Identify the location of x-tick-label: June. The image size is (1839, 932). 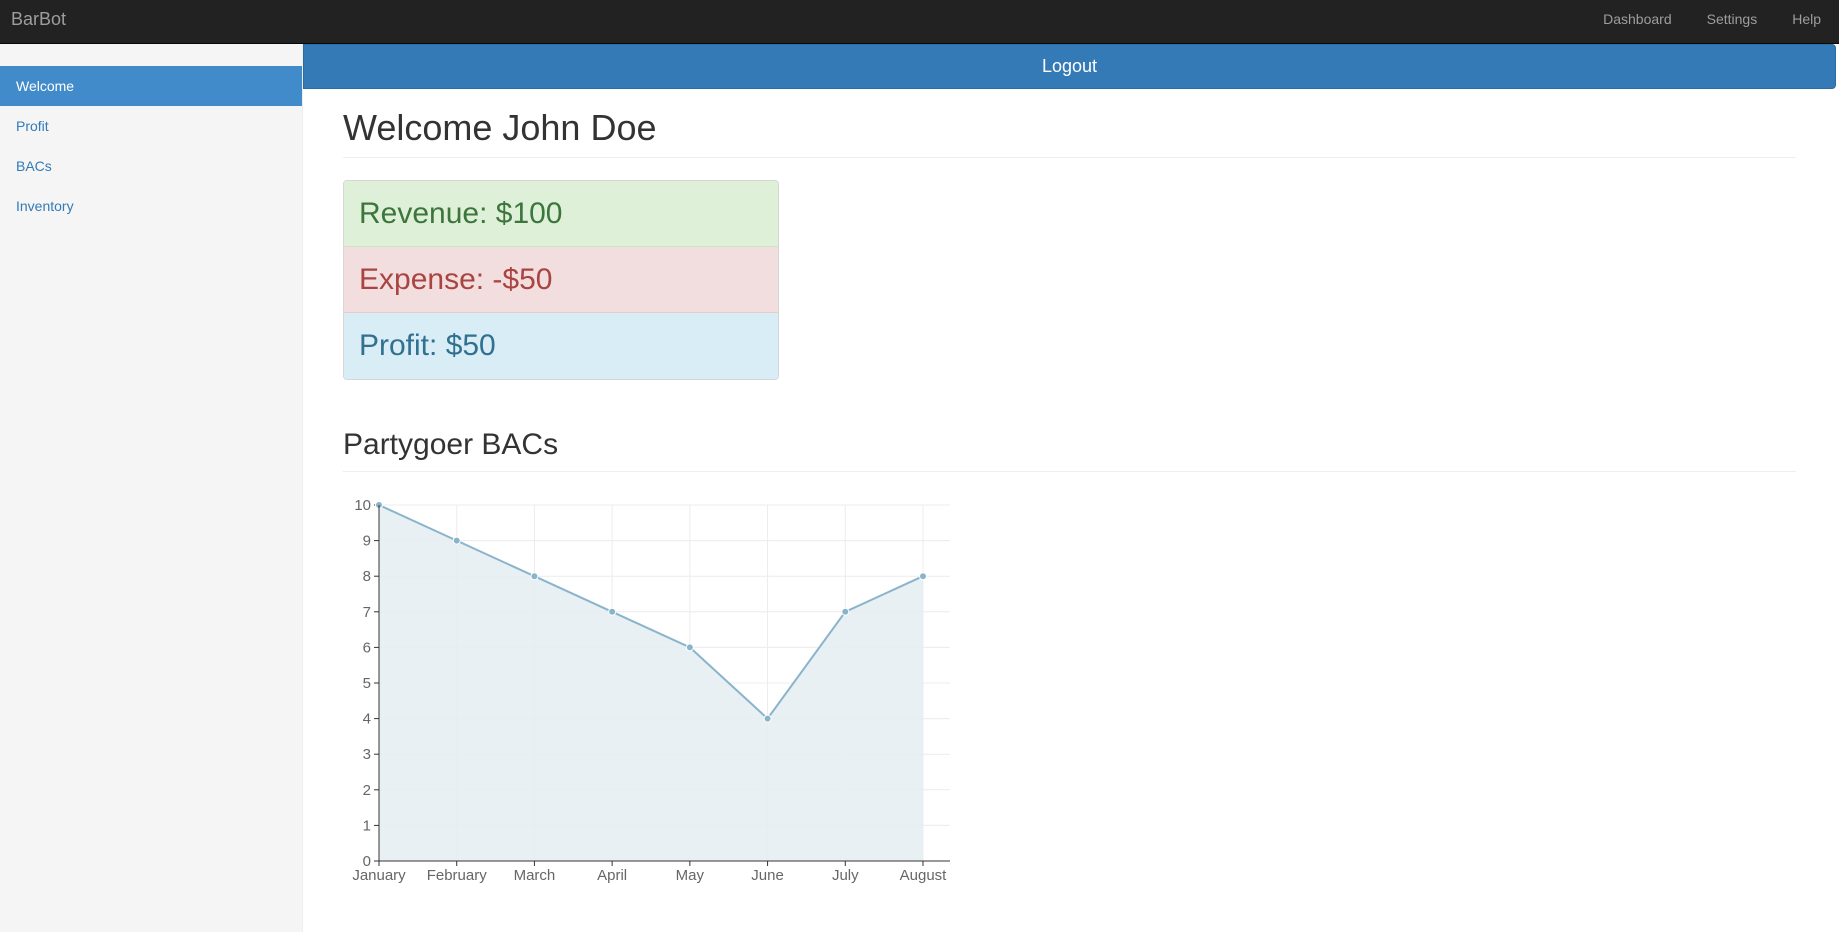
(767, 875).